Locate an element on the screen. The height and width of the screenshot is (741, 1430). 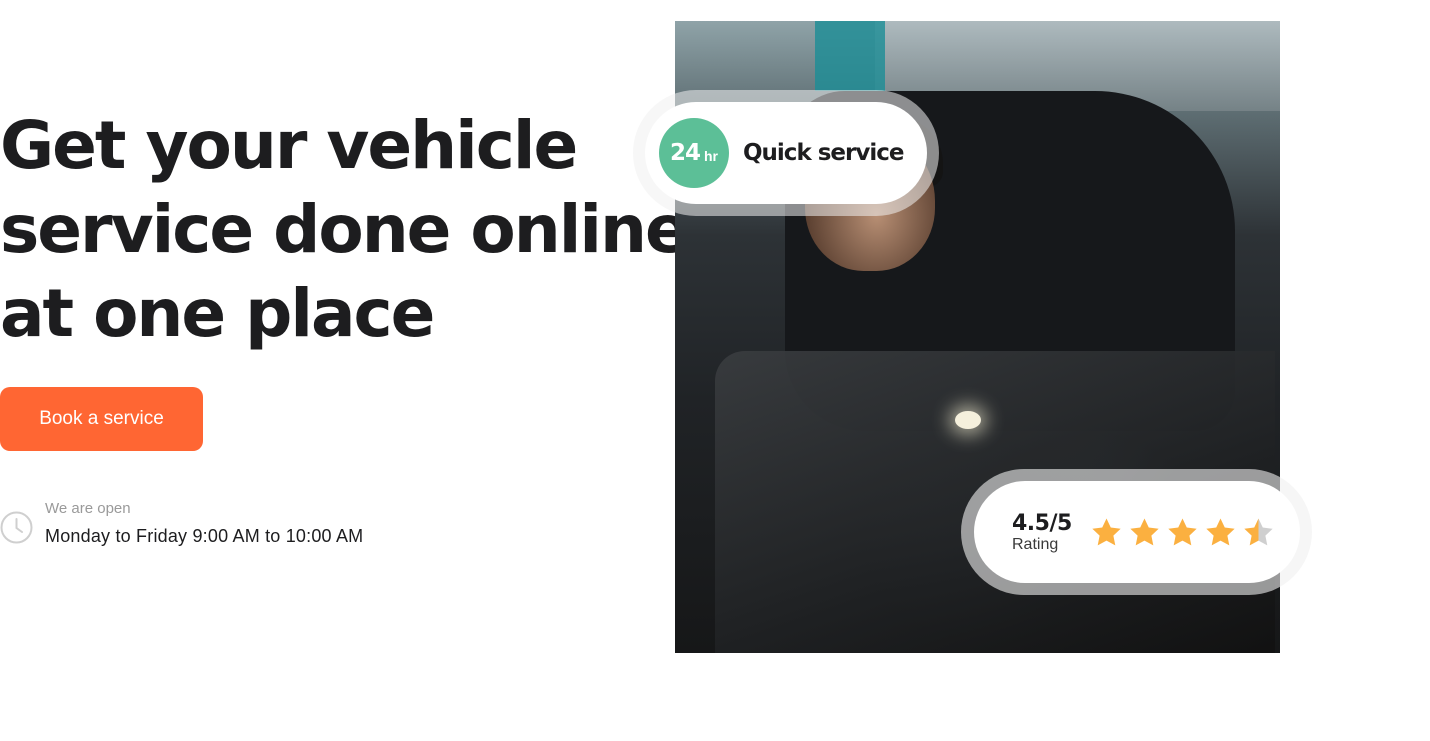
hero-title-line: service done online is located at coordinates (345, 229).